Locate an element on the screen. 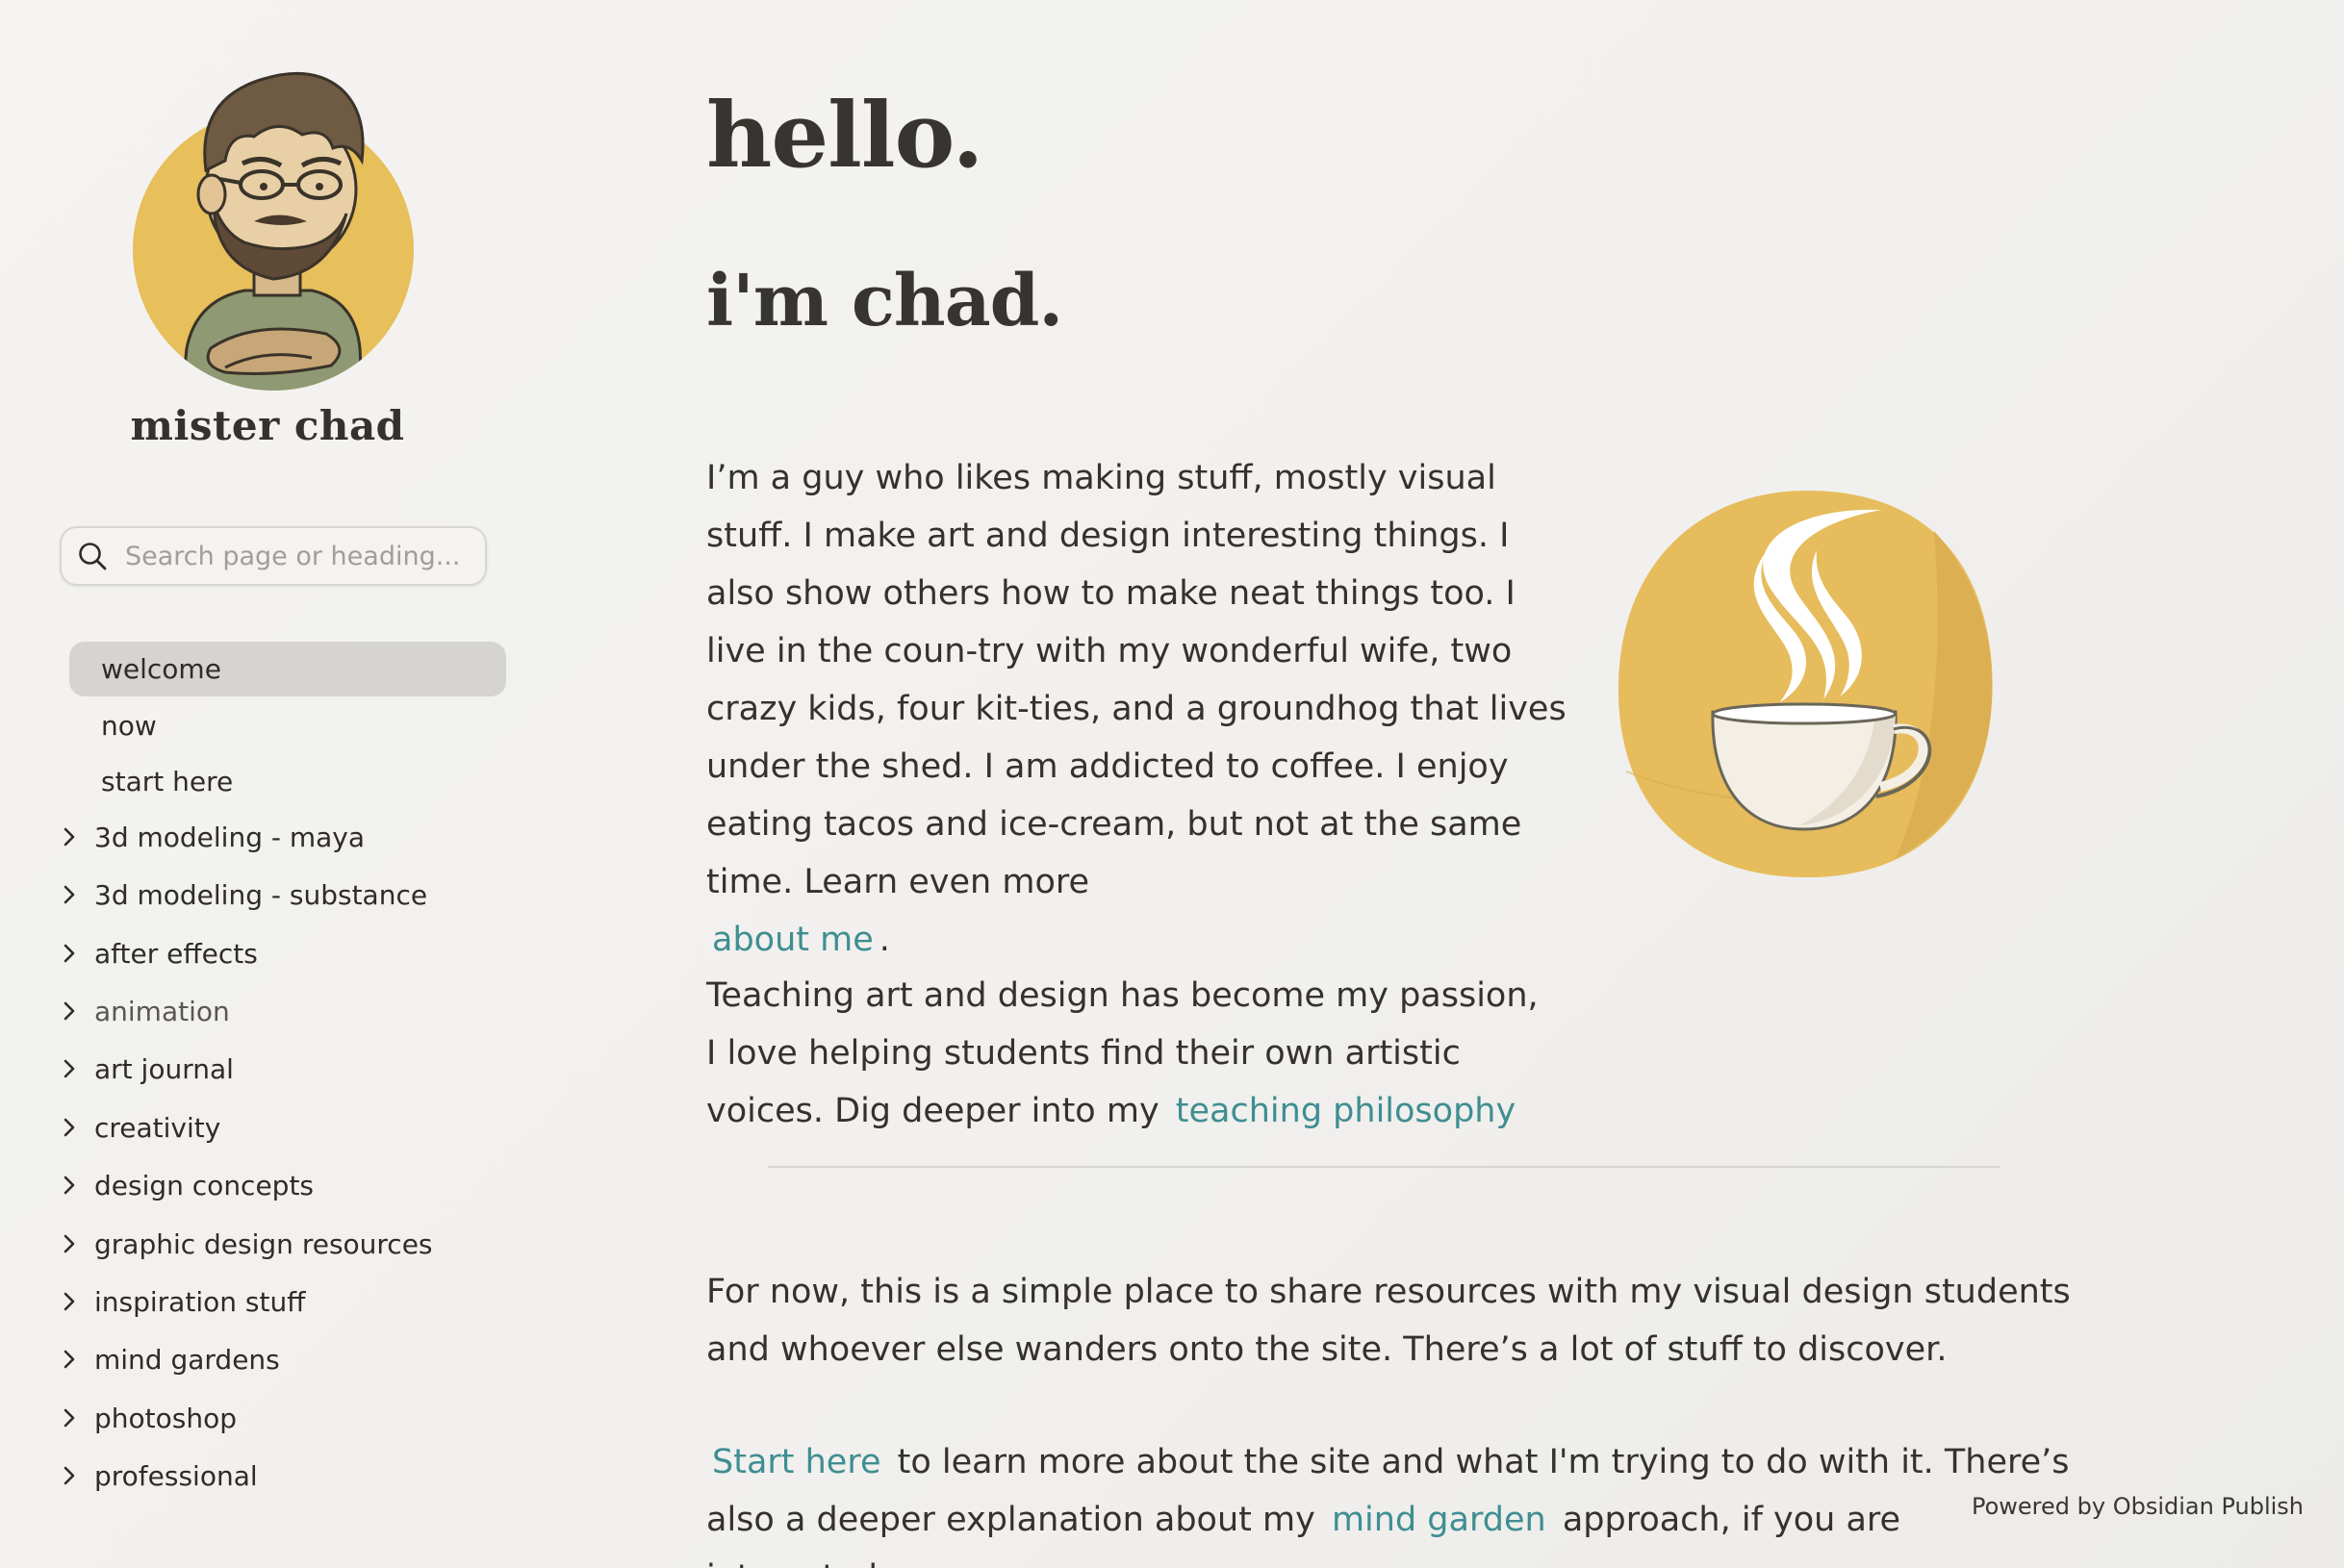  sidebar-item-label: 3d modeling - substance is located at coordinates (261, 894).